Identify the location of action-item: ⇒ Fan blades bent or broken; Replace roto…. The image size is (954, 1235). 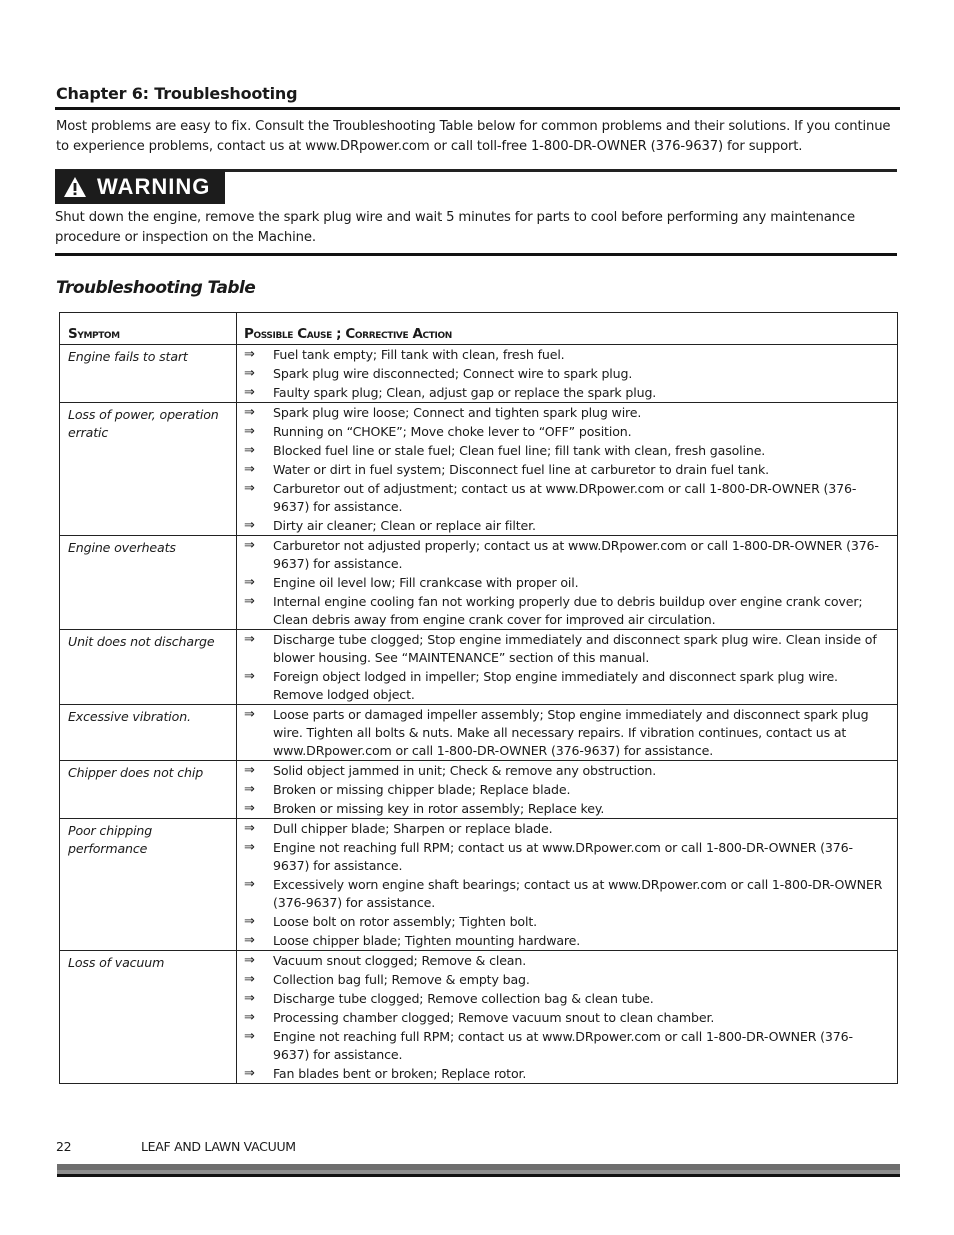
(566, 1073).